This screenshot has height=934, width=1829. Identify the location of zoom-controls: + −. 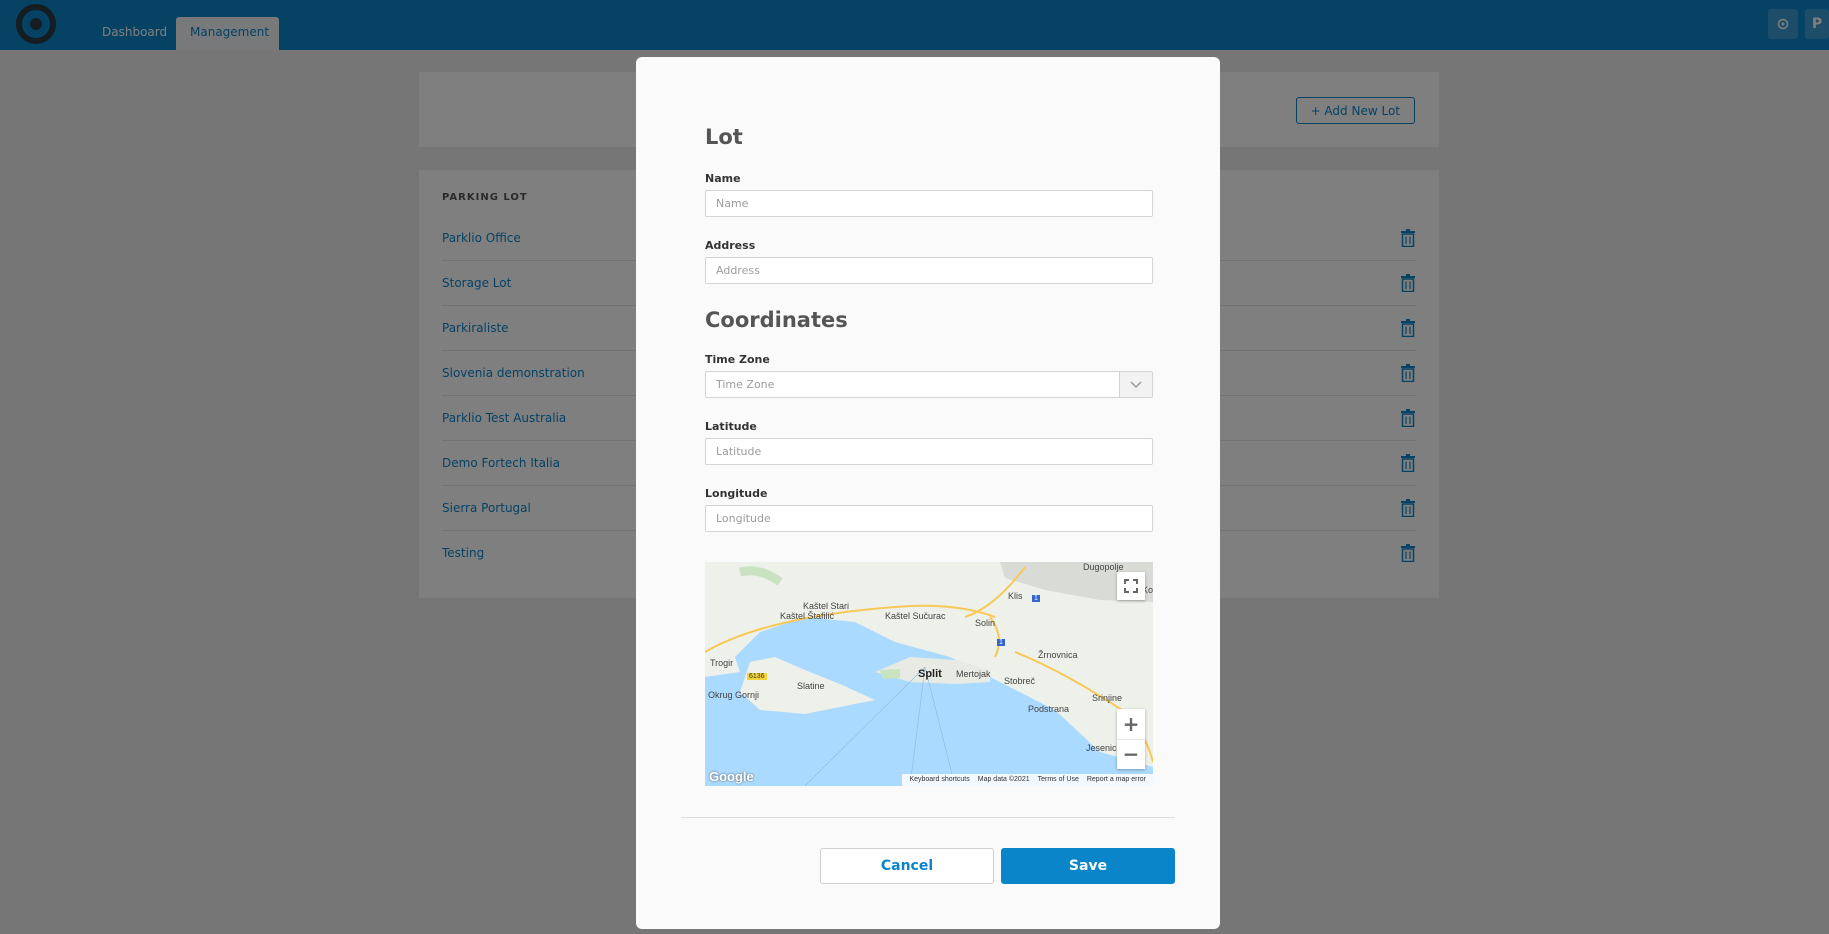
(1131, 739).